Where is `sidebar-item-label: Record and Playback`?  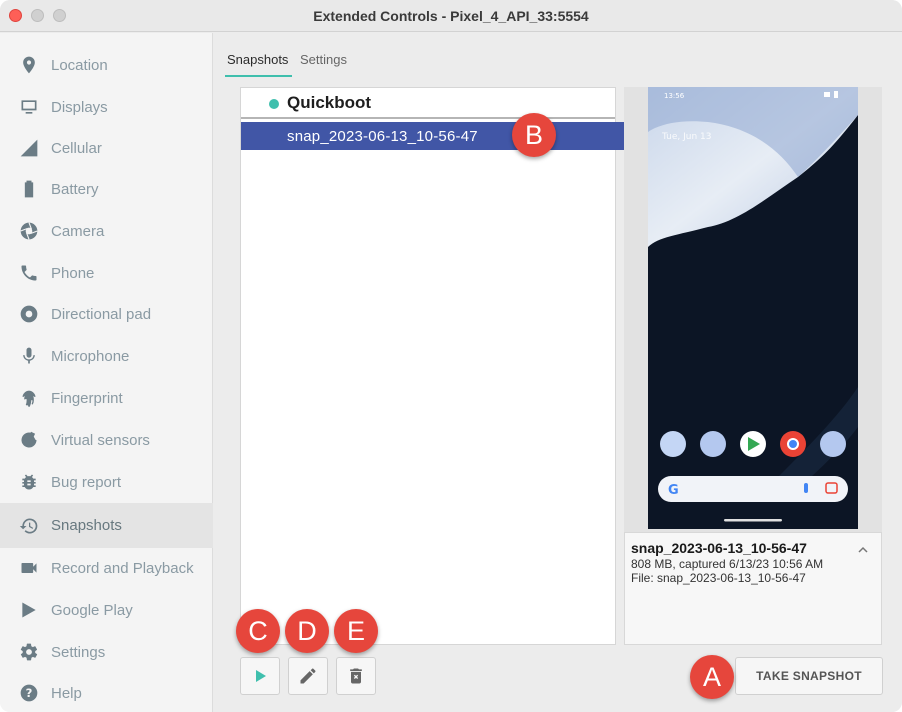
sidebar-item-label: Record and Playback is located at coordinates (122, 568).